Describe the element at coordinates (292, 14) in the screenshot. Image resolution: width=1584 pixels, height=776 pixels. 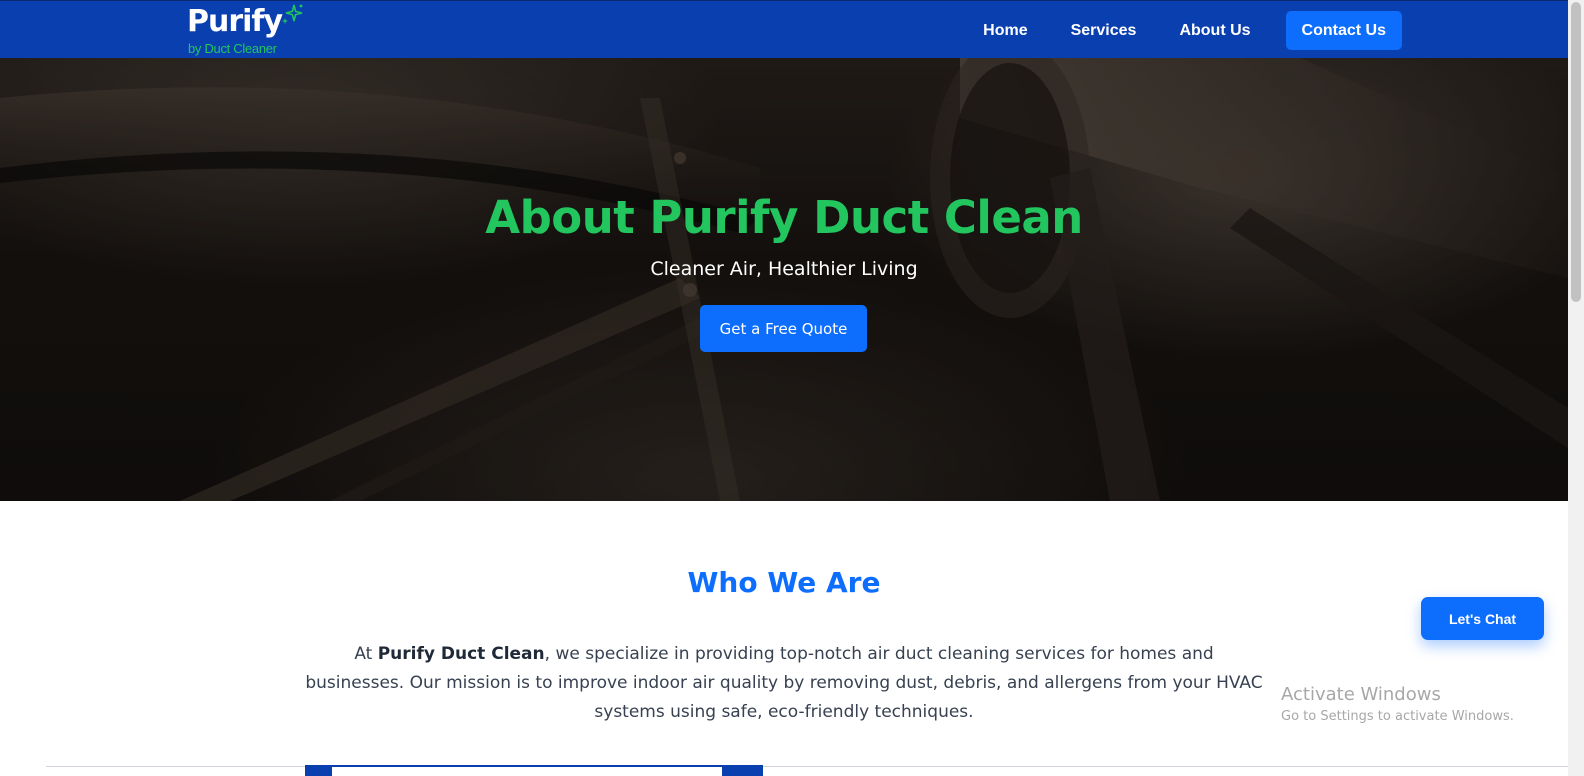
I see `sparkle-icon` at that location.